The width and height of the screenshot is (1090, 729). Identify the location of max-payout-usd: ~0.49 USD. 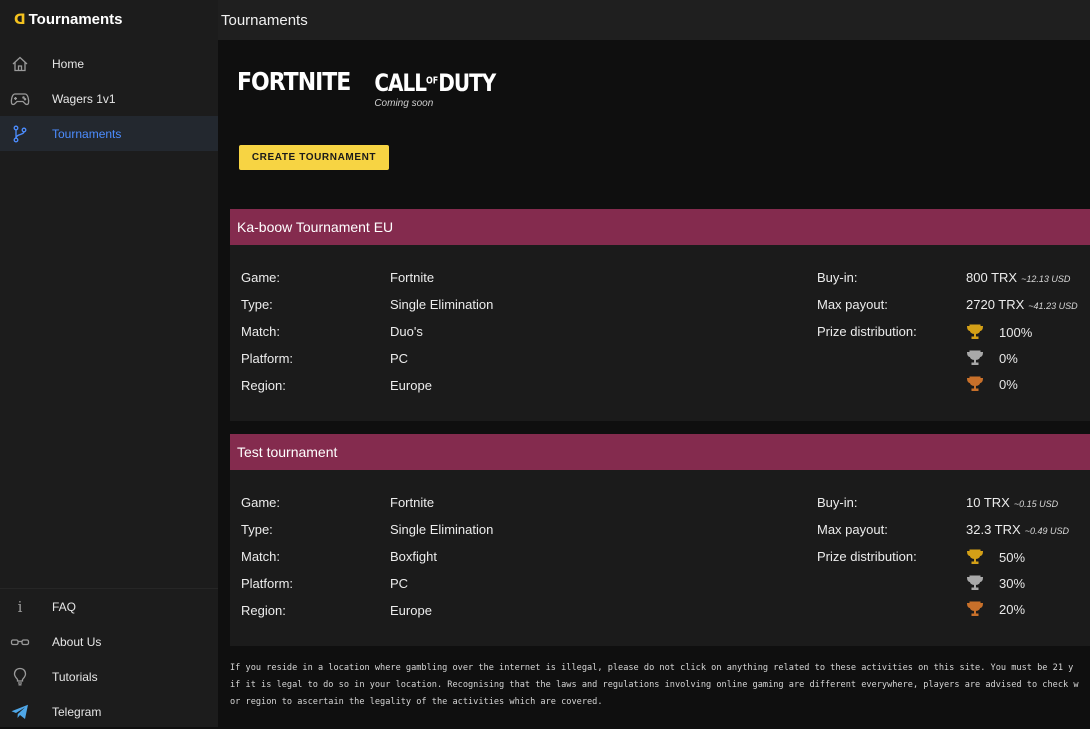
(1046, 531).